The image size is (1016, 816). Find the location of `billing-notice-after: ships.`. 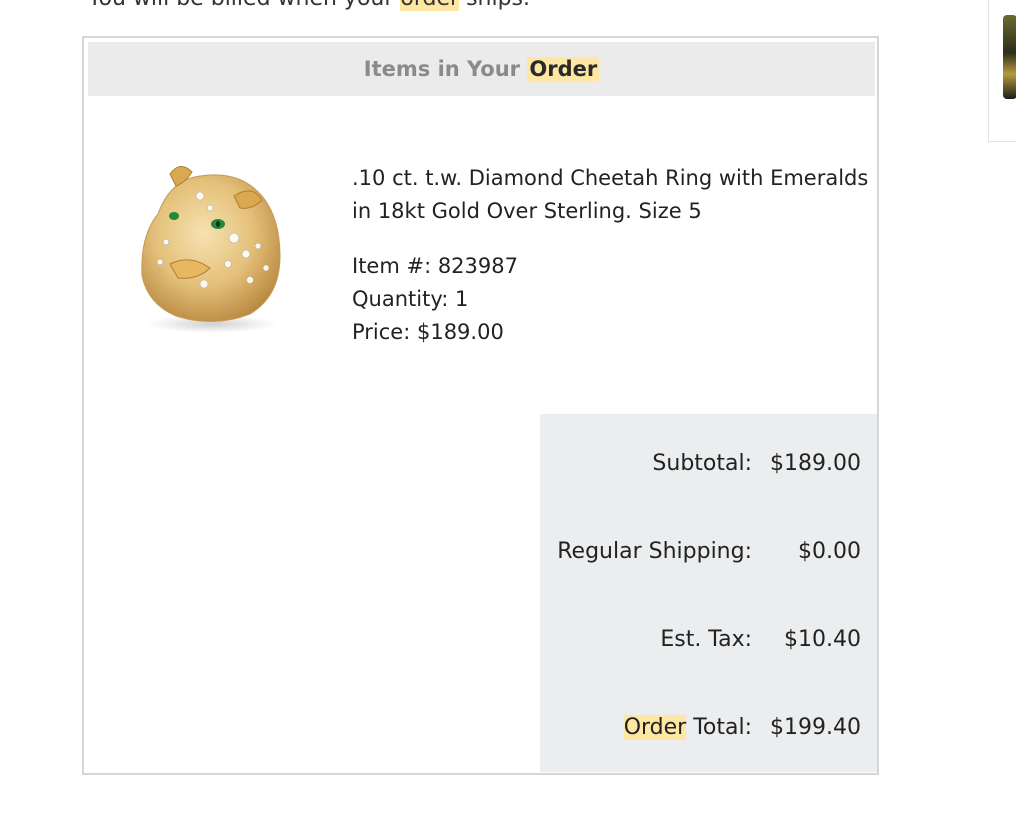

billing-notice-after: ships. is located at coordinates (494, 5).